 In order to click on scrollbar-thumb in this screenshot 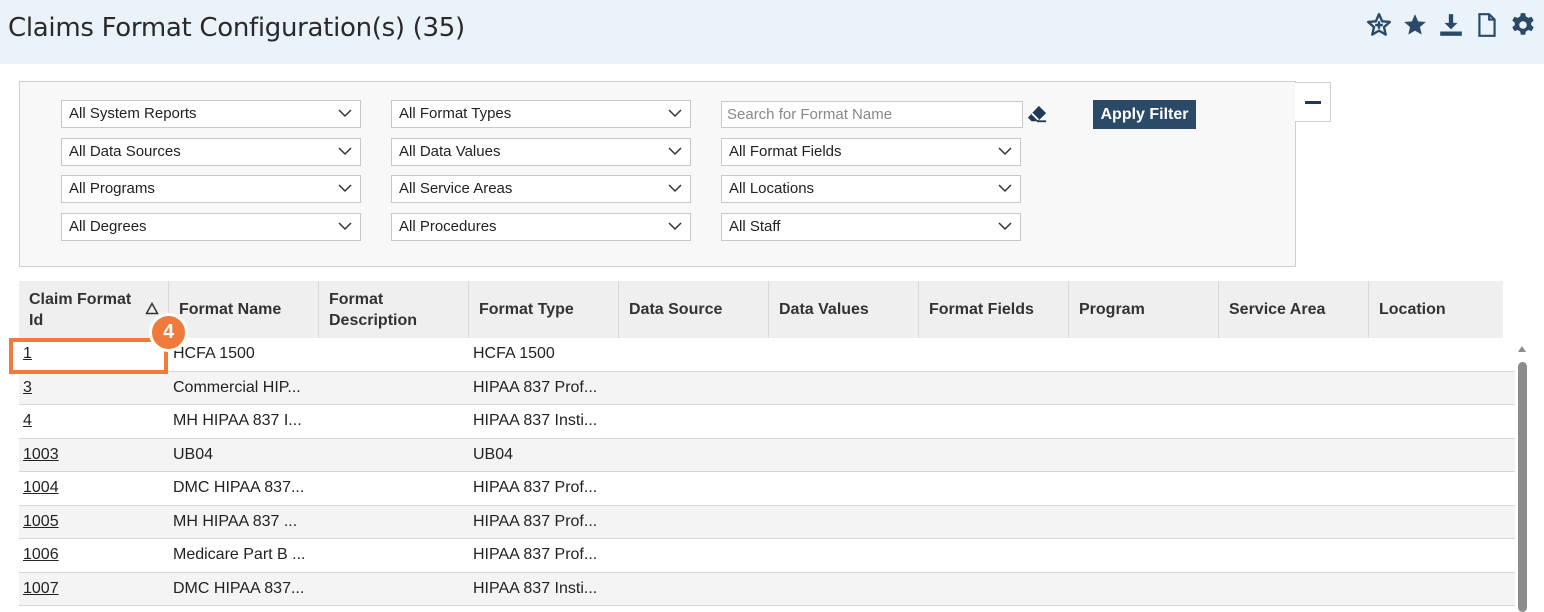, I will do `click(1522, 487)`.